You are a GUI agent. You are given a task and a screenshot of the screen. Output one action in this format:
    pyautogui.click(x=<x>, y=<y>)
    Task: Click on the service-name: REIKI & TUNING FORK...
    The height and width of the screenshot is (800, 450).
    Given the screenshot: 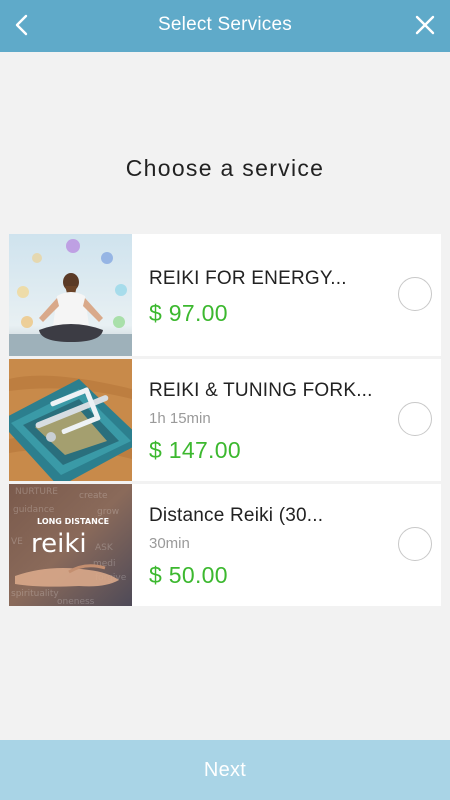 What is the action you would take?
    pyautogui.click(x=261, y=390)
    